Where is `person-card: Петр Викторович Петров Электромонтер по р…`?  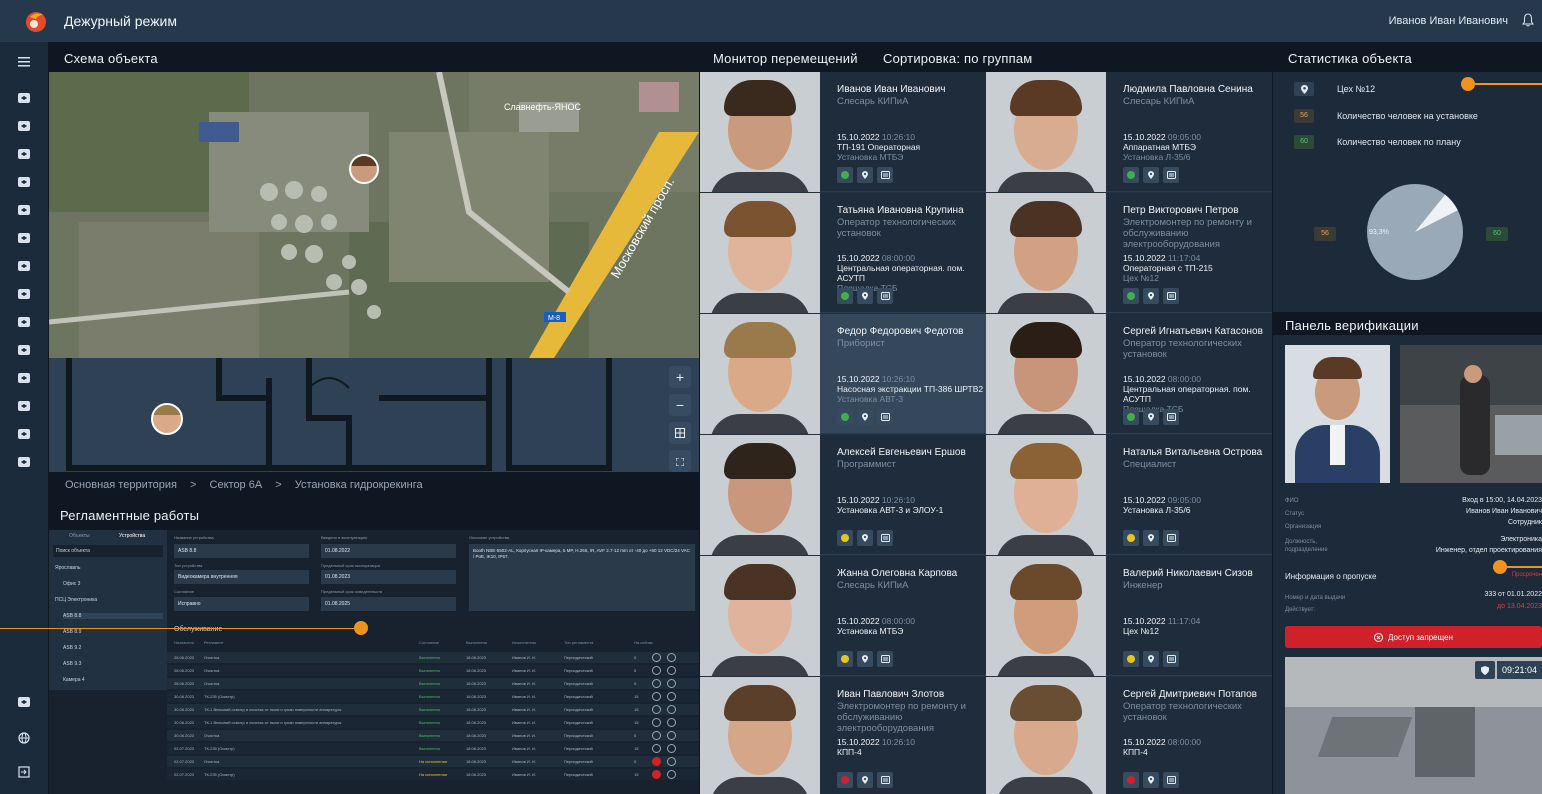 person-card: Петр Викторович Петров Электромонтер по р… is located at coordinates (1129, 253).